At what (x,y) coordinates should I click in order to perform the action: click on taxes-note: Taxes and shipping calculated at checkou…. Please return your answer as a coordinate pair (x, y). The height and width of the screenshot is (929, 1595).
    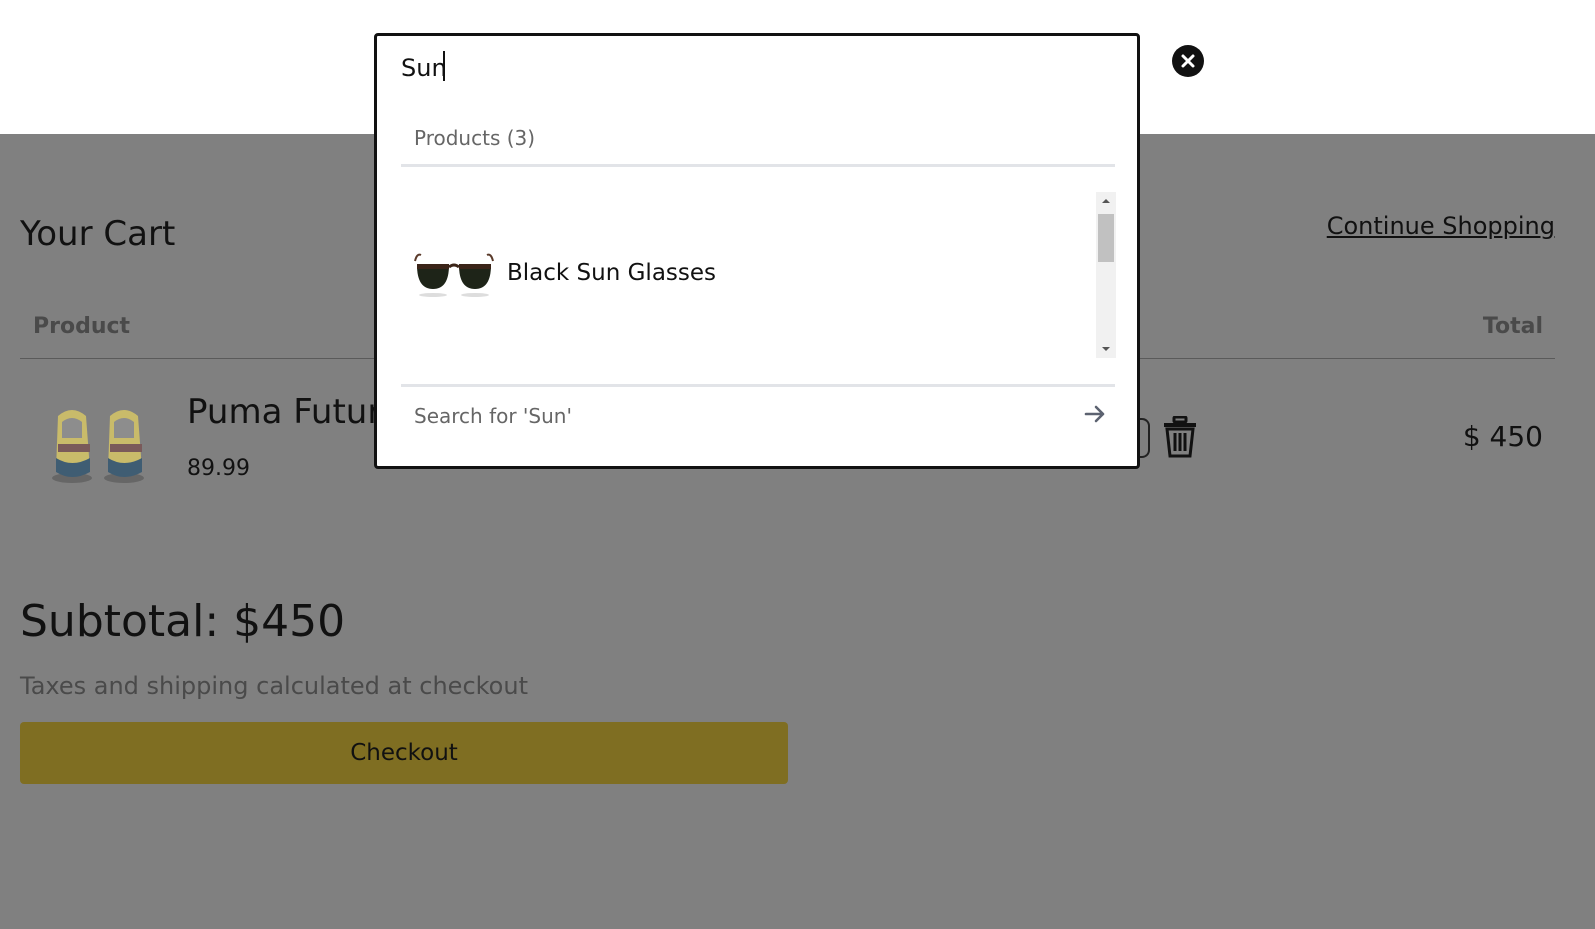
    Looking at the image, I should click on (274, 686).